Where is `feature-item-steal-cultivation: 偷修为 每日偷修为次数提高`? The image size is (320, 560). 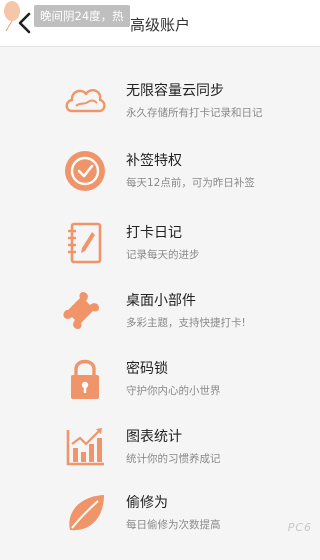
feature-item-steal-cultivation: 偷修为 每日偷修为次数提高 is located at coordinates (160, 525).